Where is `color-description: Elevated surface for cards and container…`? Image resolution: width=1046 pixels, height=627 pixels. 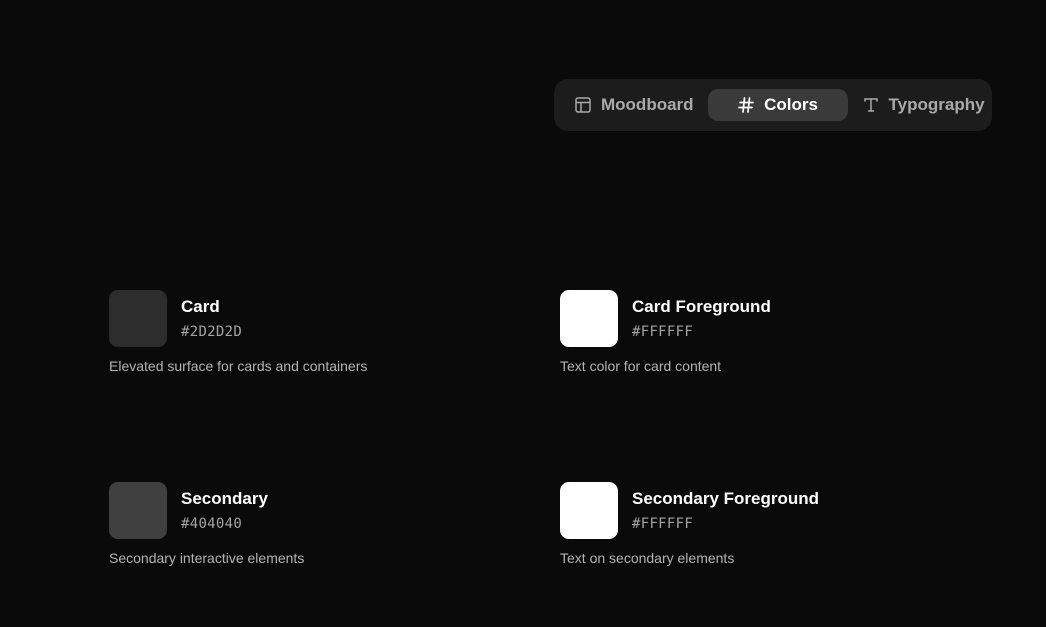 color-description: Elevated surface for cards and container… is located at coordinates (238, 366).